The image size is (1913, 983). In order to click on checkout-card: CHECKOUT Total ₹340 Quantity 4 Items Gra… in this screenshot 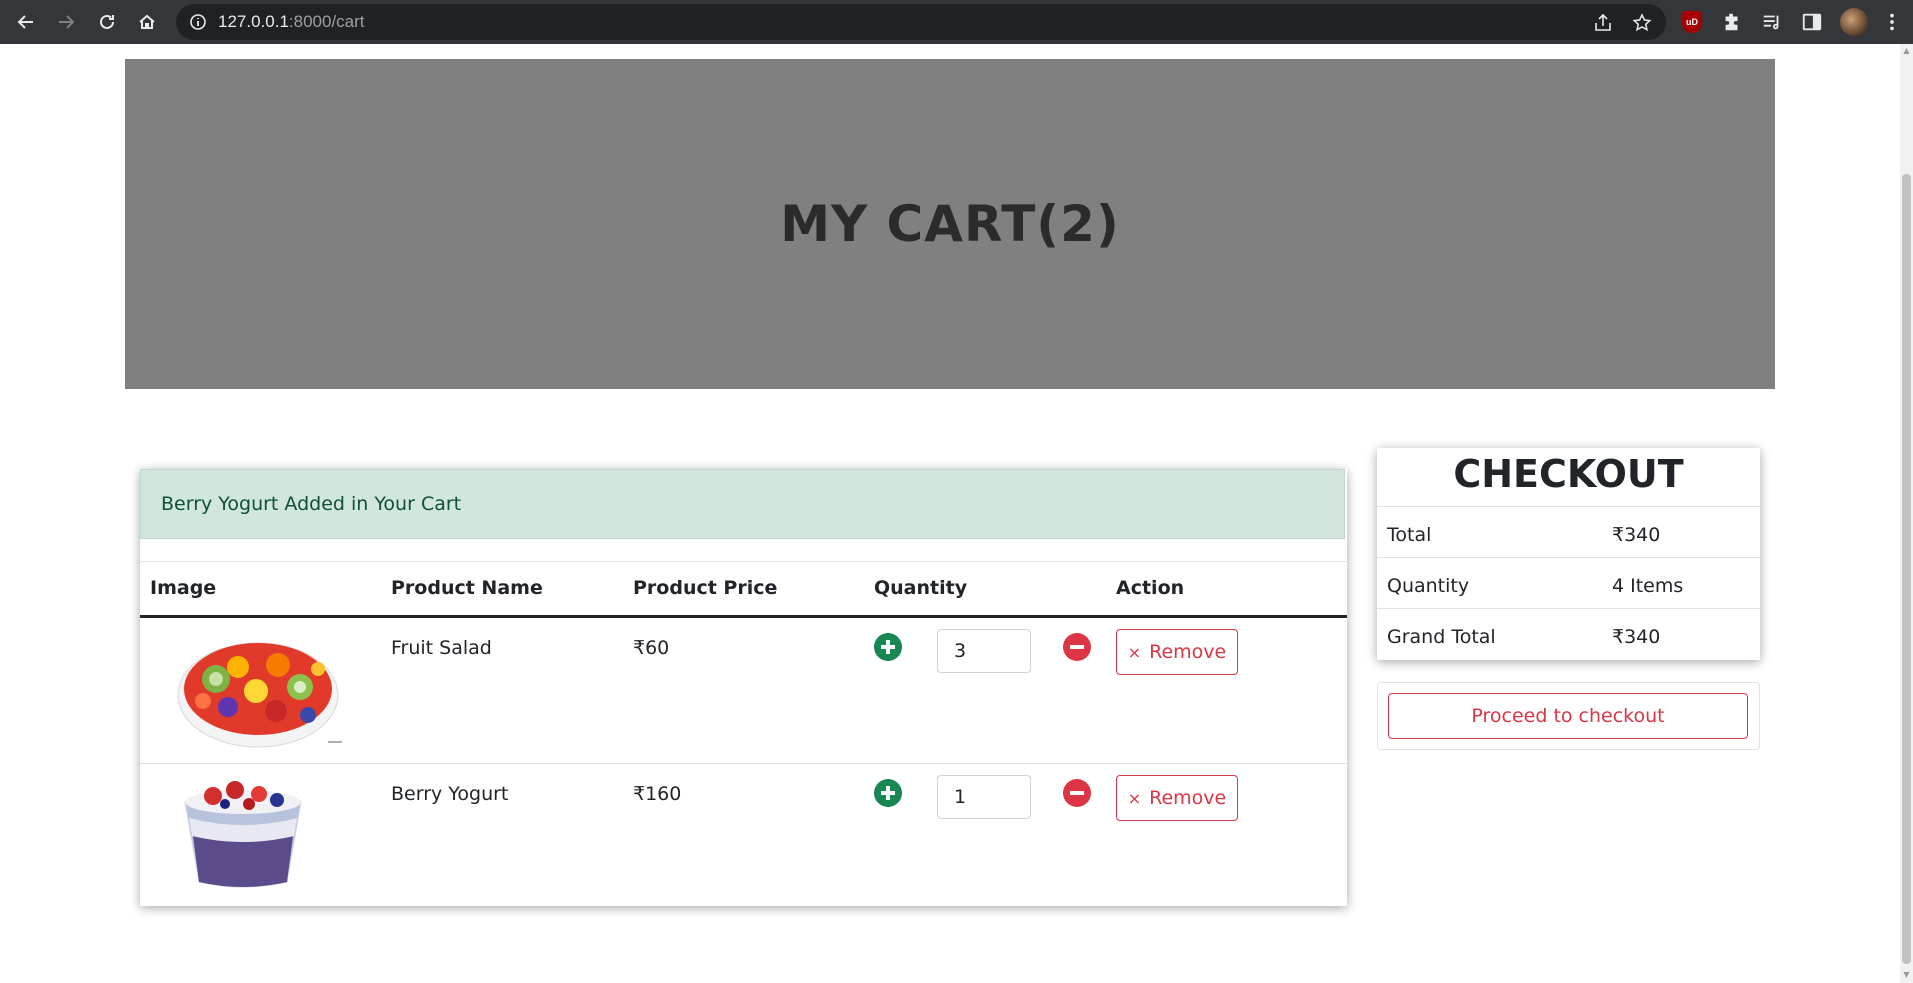, I will do `click(1568, 554)`.